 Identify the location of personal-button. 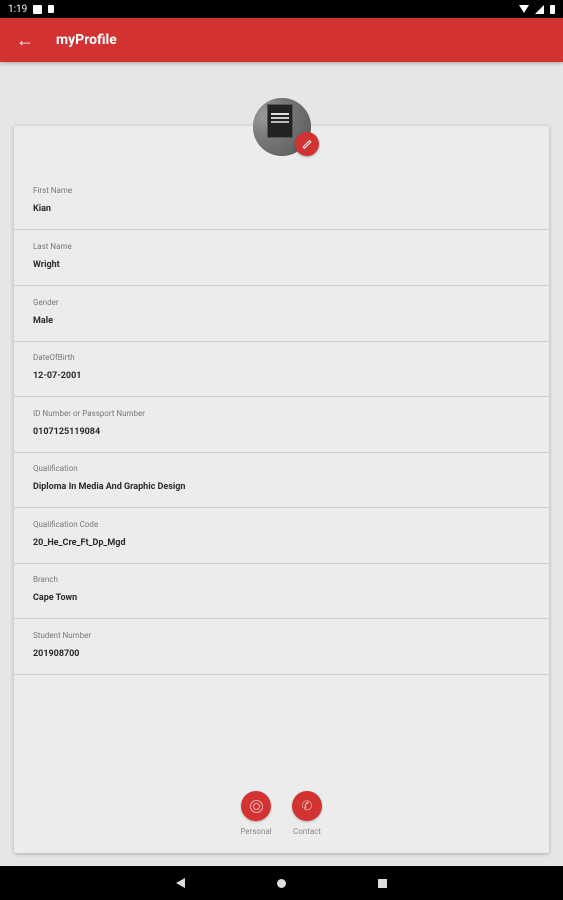
(256, 806).